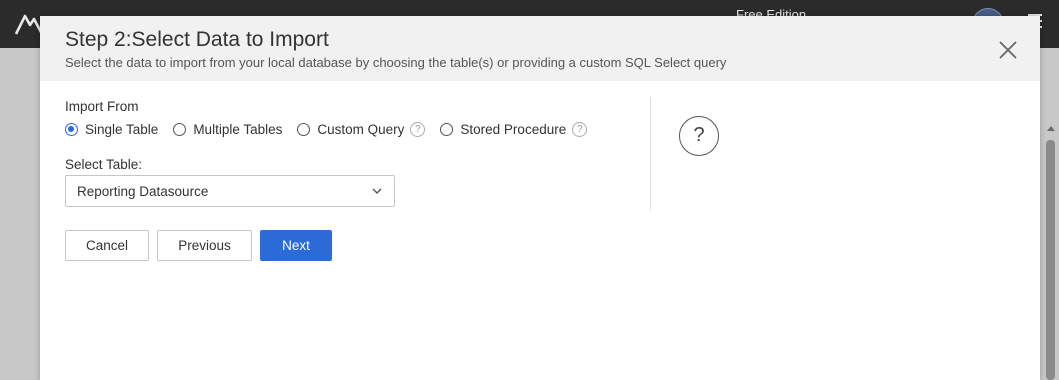 This screenshot has height=380, width=1059. I want to click on radio-custom-query: Custom Query ?, so click(361, 129).